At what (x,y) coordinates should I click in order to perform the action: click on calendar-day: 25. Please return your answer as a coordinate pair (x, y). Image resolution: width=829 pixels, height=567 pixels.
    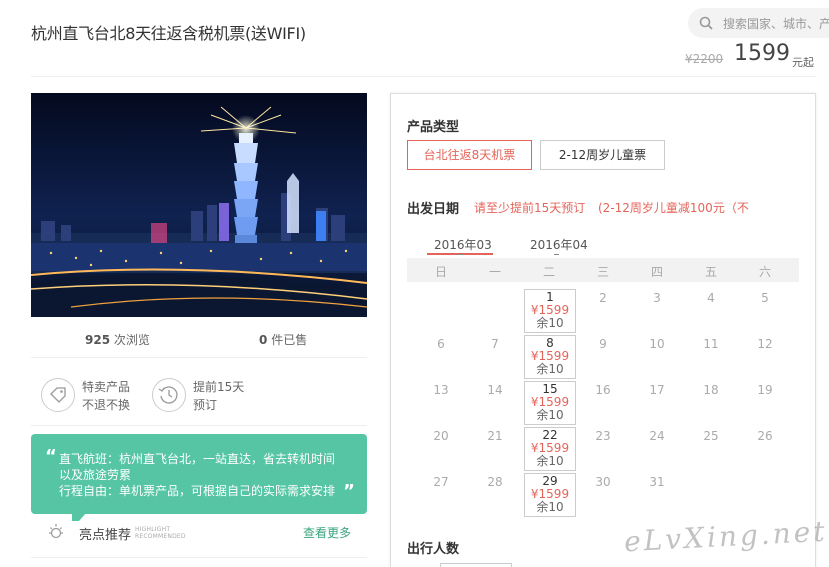
    Looking at the image, I should click on (711, 436).